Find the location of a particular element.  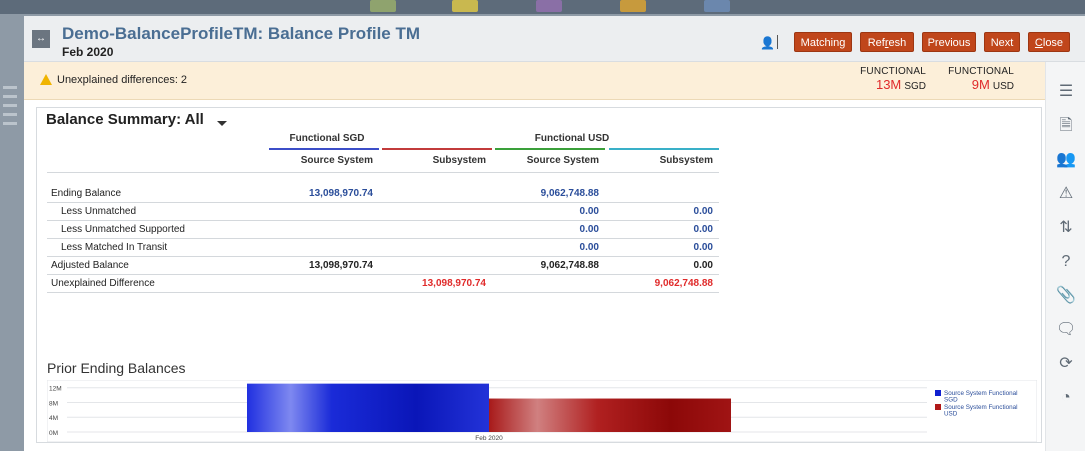

metric-value: 13M is located at coordinates (888, 84).